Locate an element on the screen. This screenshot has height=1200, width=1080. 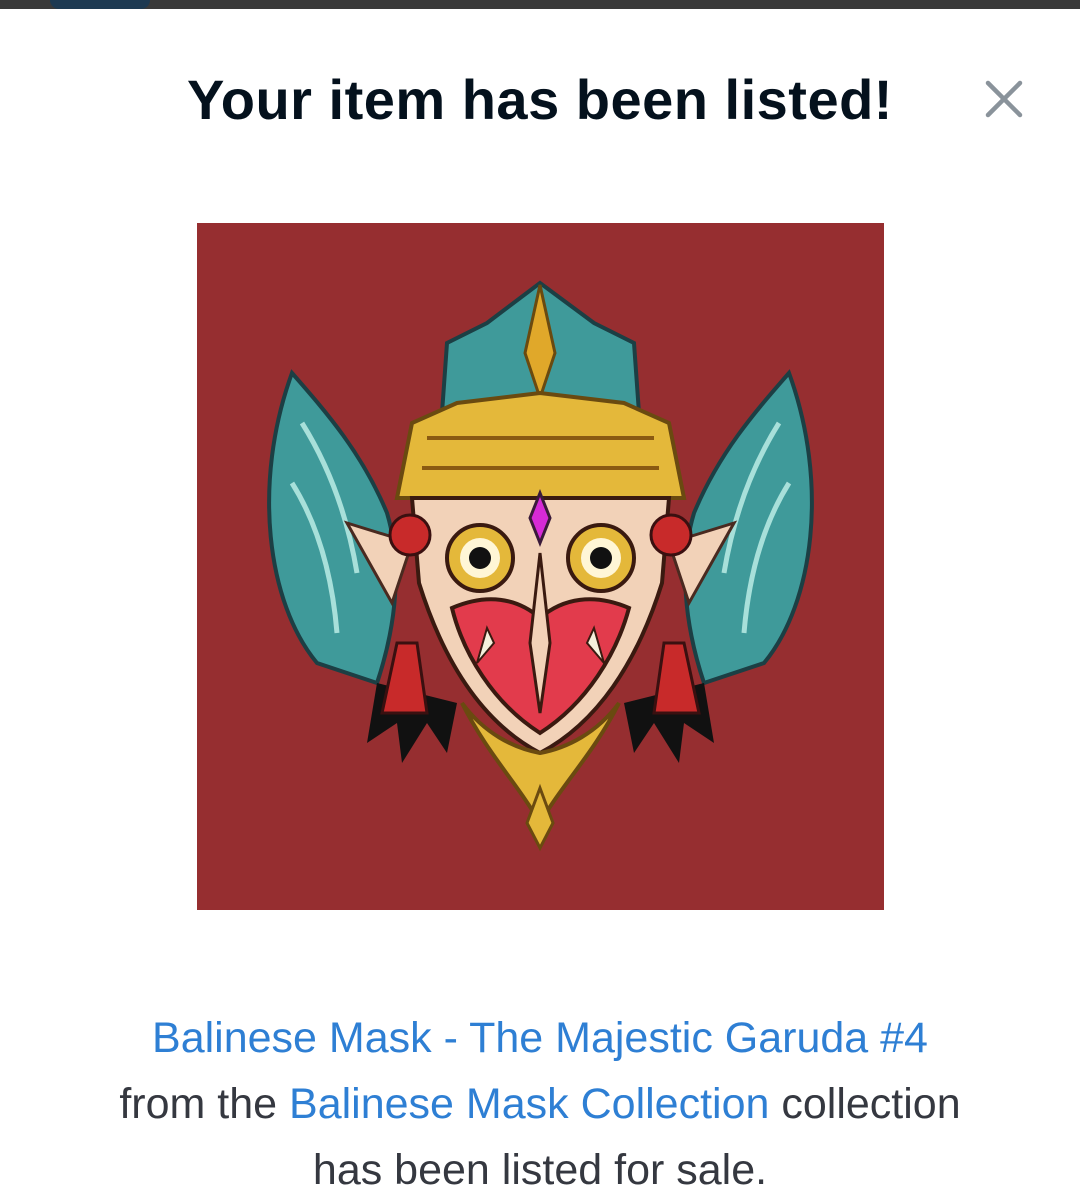
close-icon is located at coordinates (1004, 99).